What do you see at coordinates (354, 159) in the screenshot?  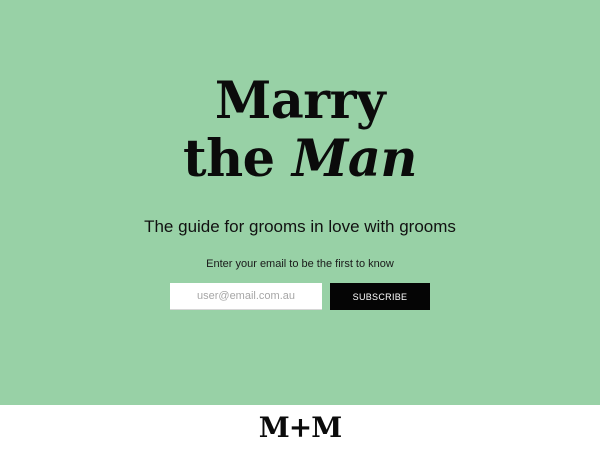 I see `title-line-2-emphasis: Man` at bounding box center [354, 159].